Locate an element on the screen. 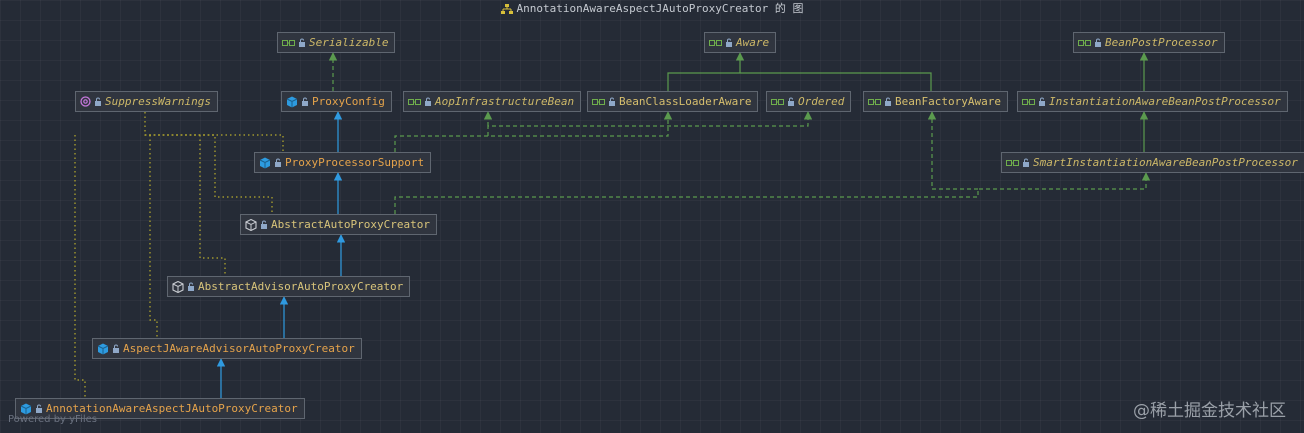 This screenshot has height=433, width=1304. site-watermark: @稀土掘金技术社区 is located at coordinates (1209, 411).